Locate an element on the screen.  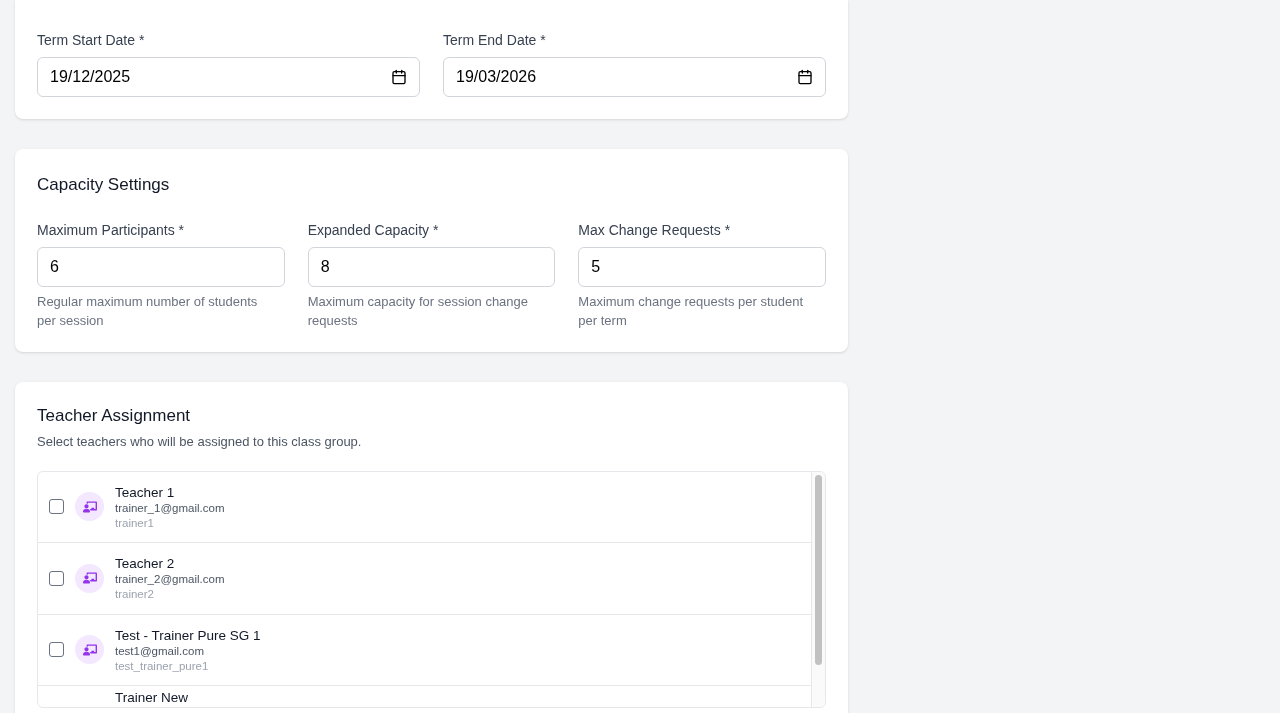
field-label: Term End Date * is located at coordinates (495, 40).